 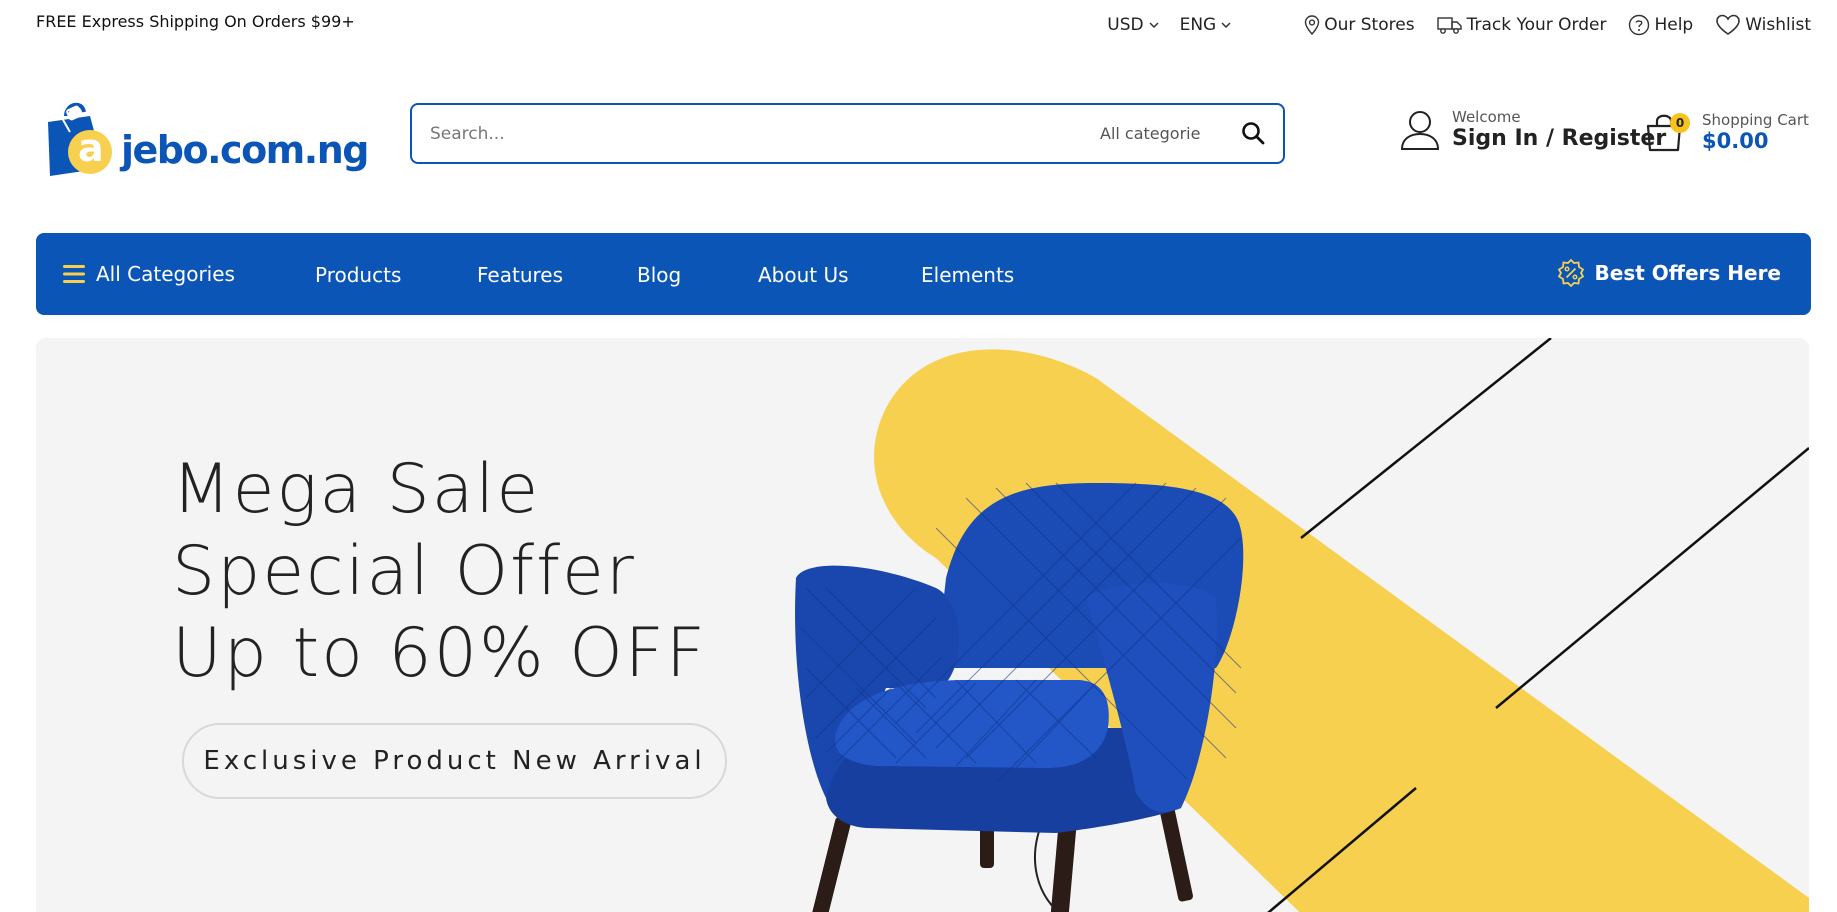 I want to click on hero-headline-line-3: Up to 60% OFF, so click(x=439, y=653).